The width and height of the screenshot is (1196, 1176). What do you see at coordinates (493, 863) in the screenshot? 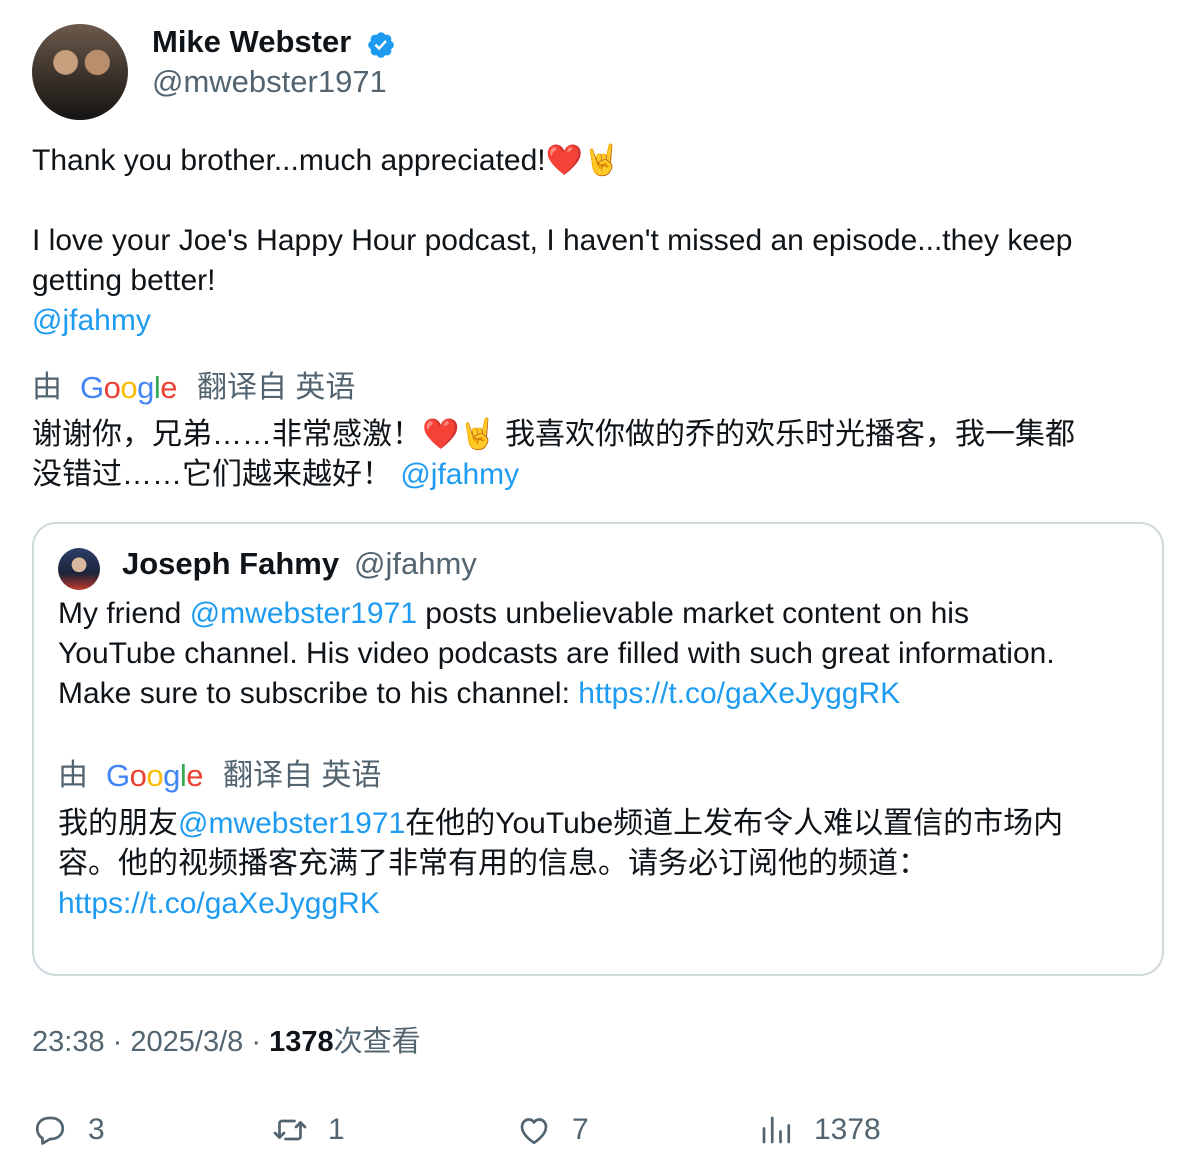
I see `quoted-translated-line: 容。他的视频播客充满了非常有用的信息。请务必订阅他的频道：` at bounding box center [493, 863].